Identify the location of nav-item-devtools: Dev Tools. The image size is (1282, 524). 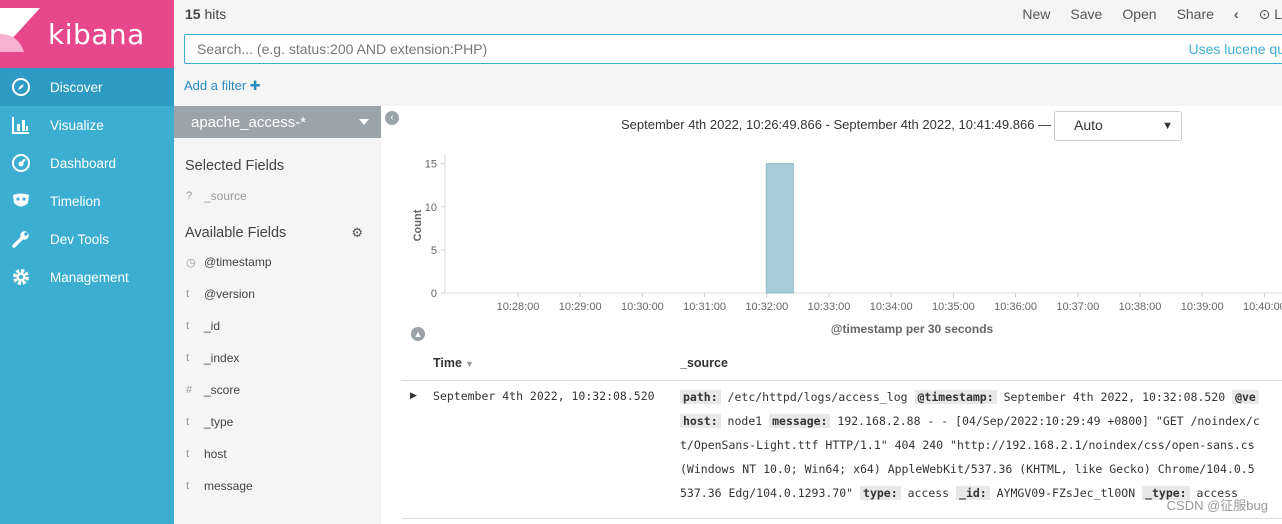
(87, 239).